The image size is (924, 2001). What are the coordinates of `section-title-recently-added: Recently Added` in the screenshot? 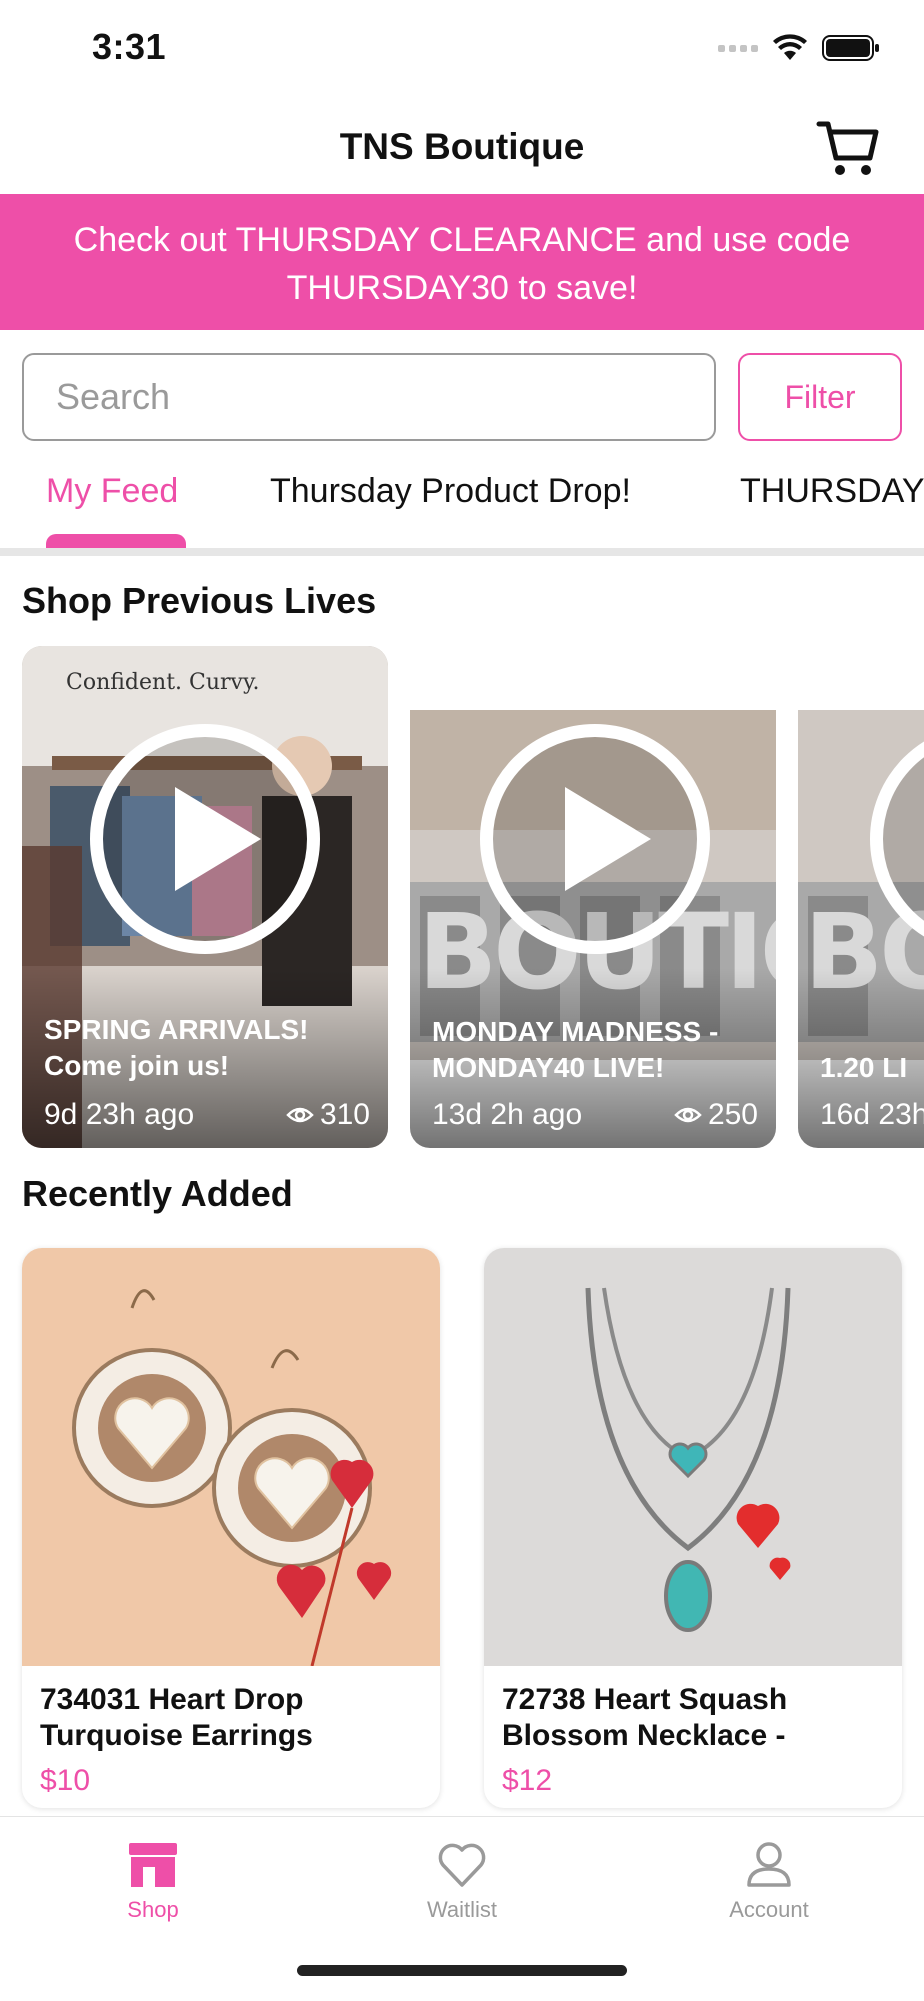 It's located at (157, 1193).